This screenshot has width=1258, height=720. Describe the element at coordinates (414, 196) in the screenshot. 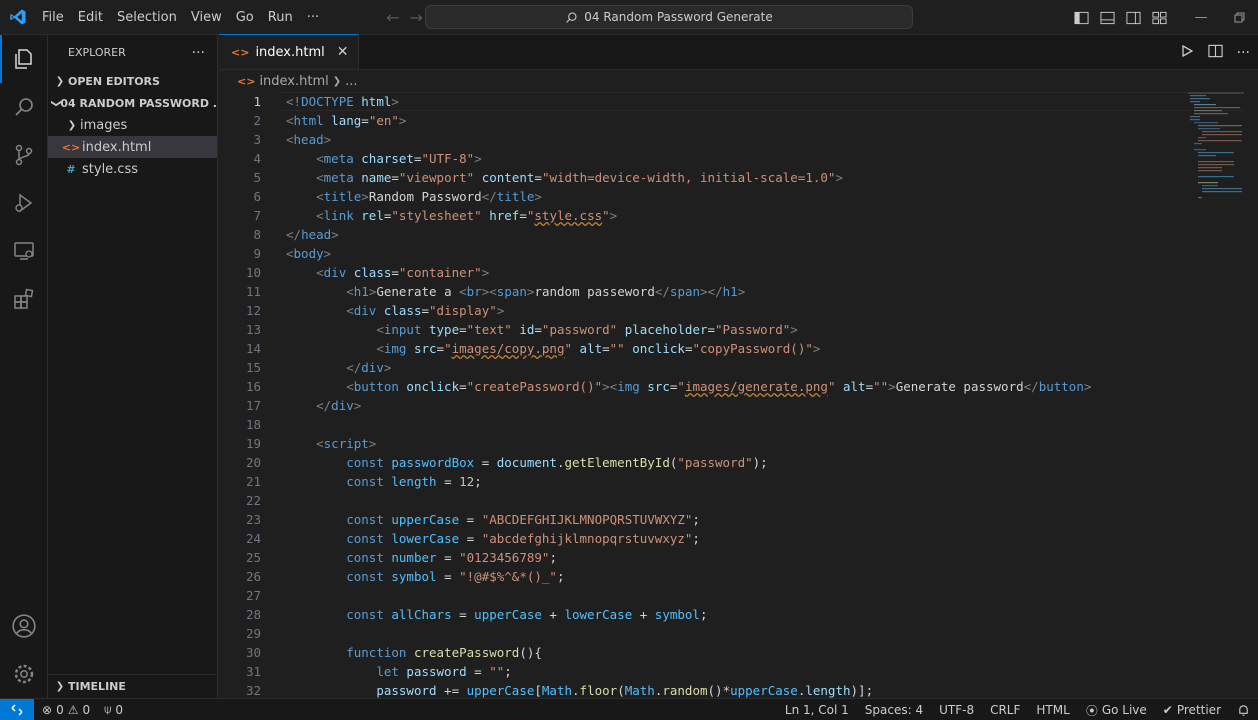

I see `code-text: <title>Random Password</title>` at that location.